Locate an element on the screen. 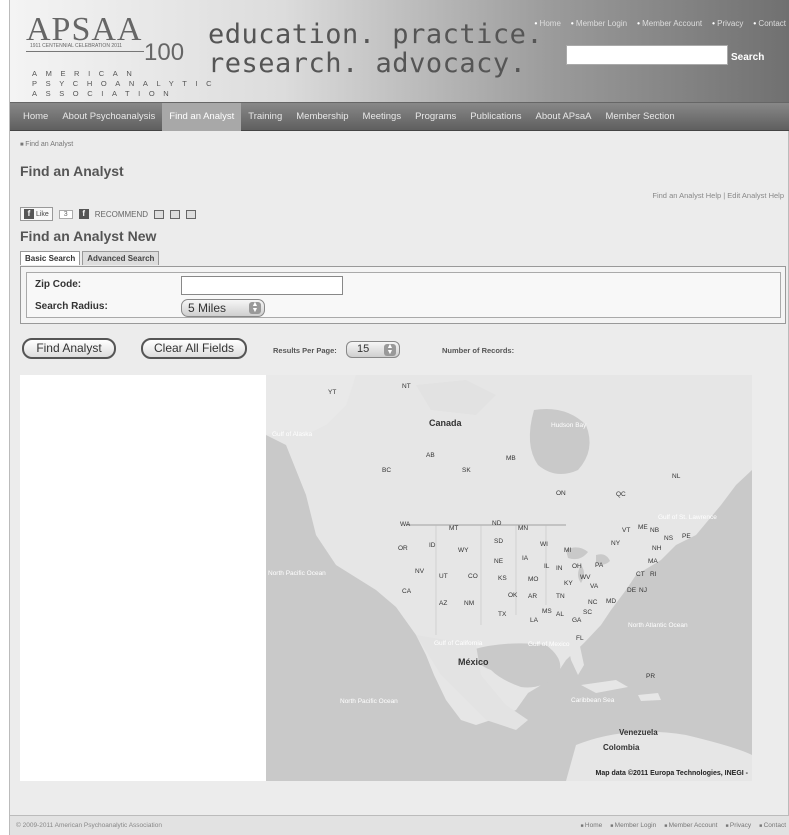  nav-about-apsaa: About APsaA is located at coordinates (564, 117).